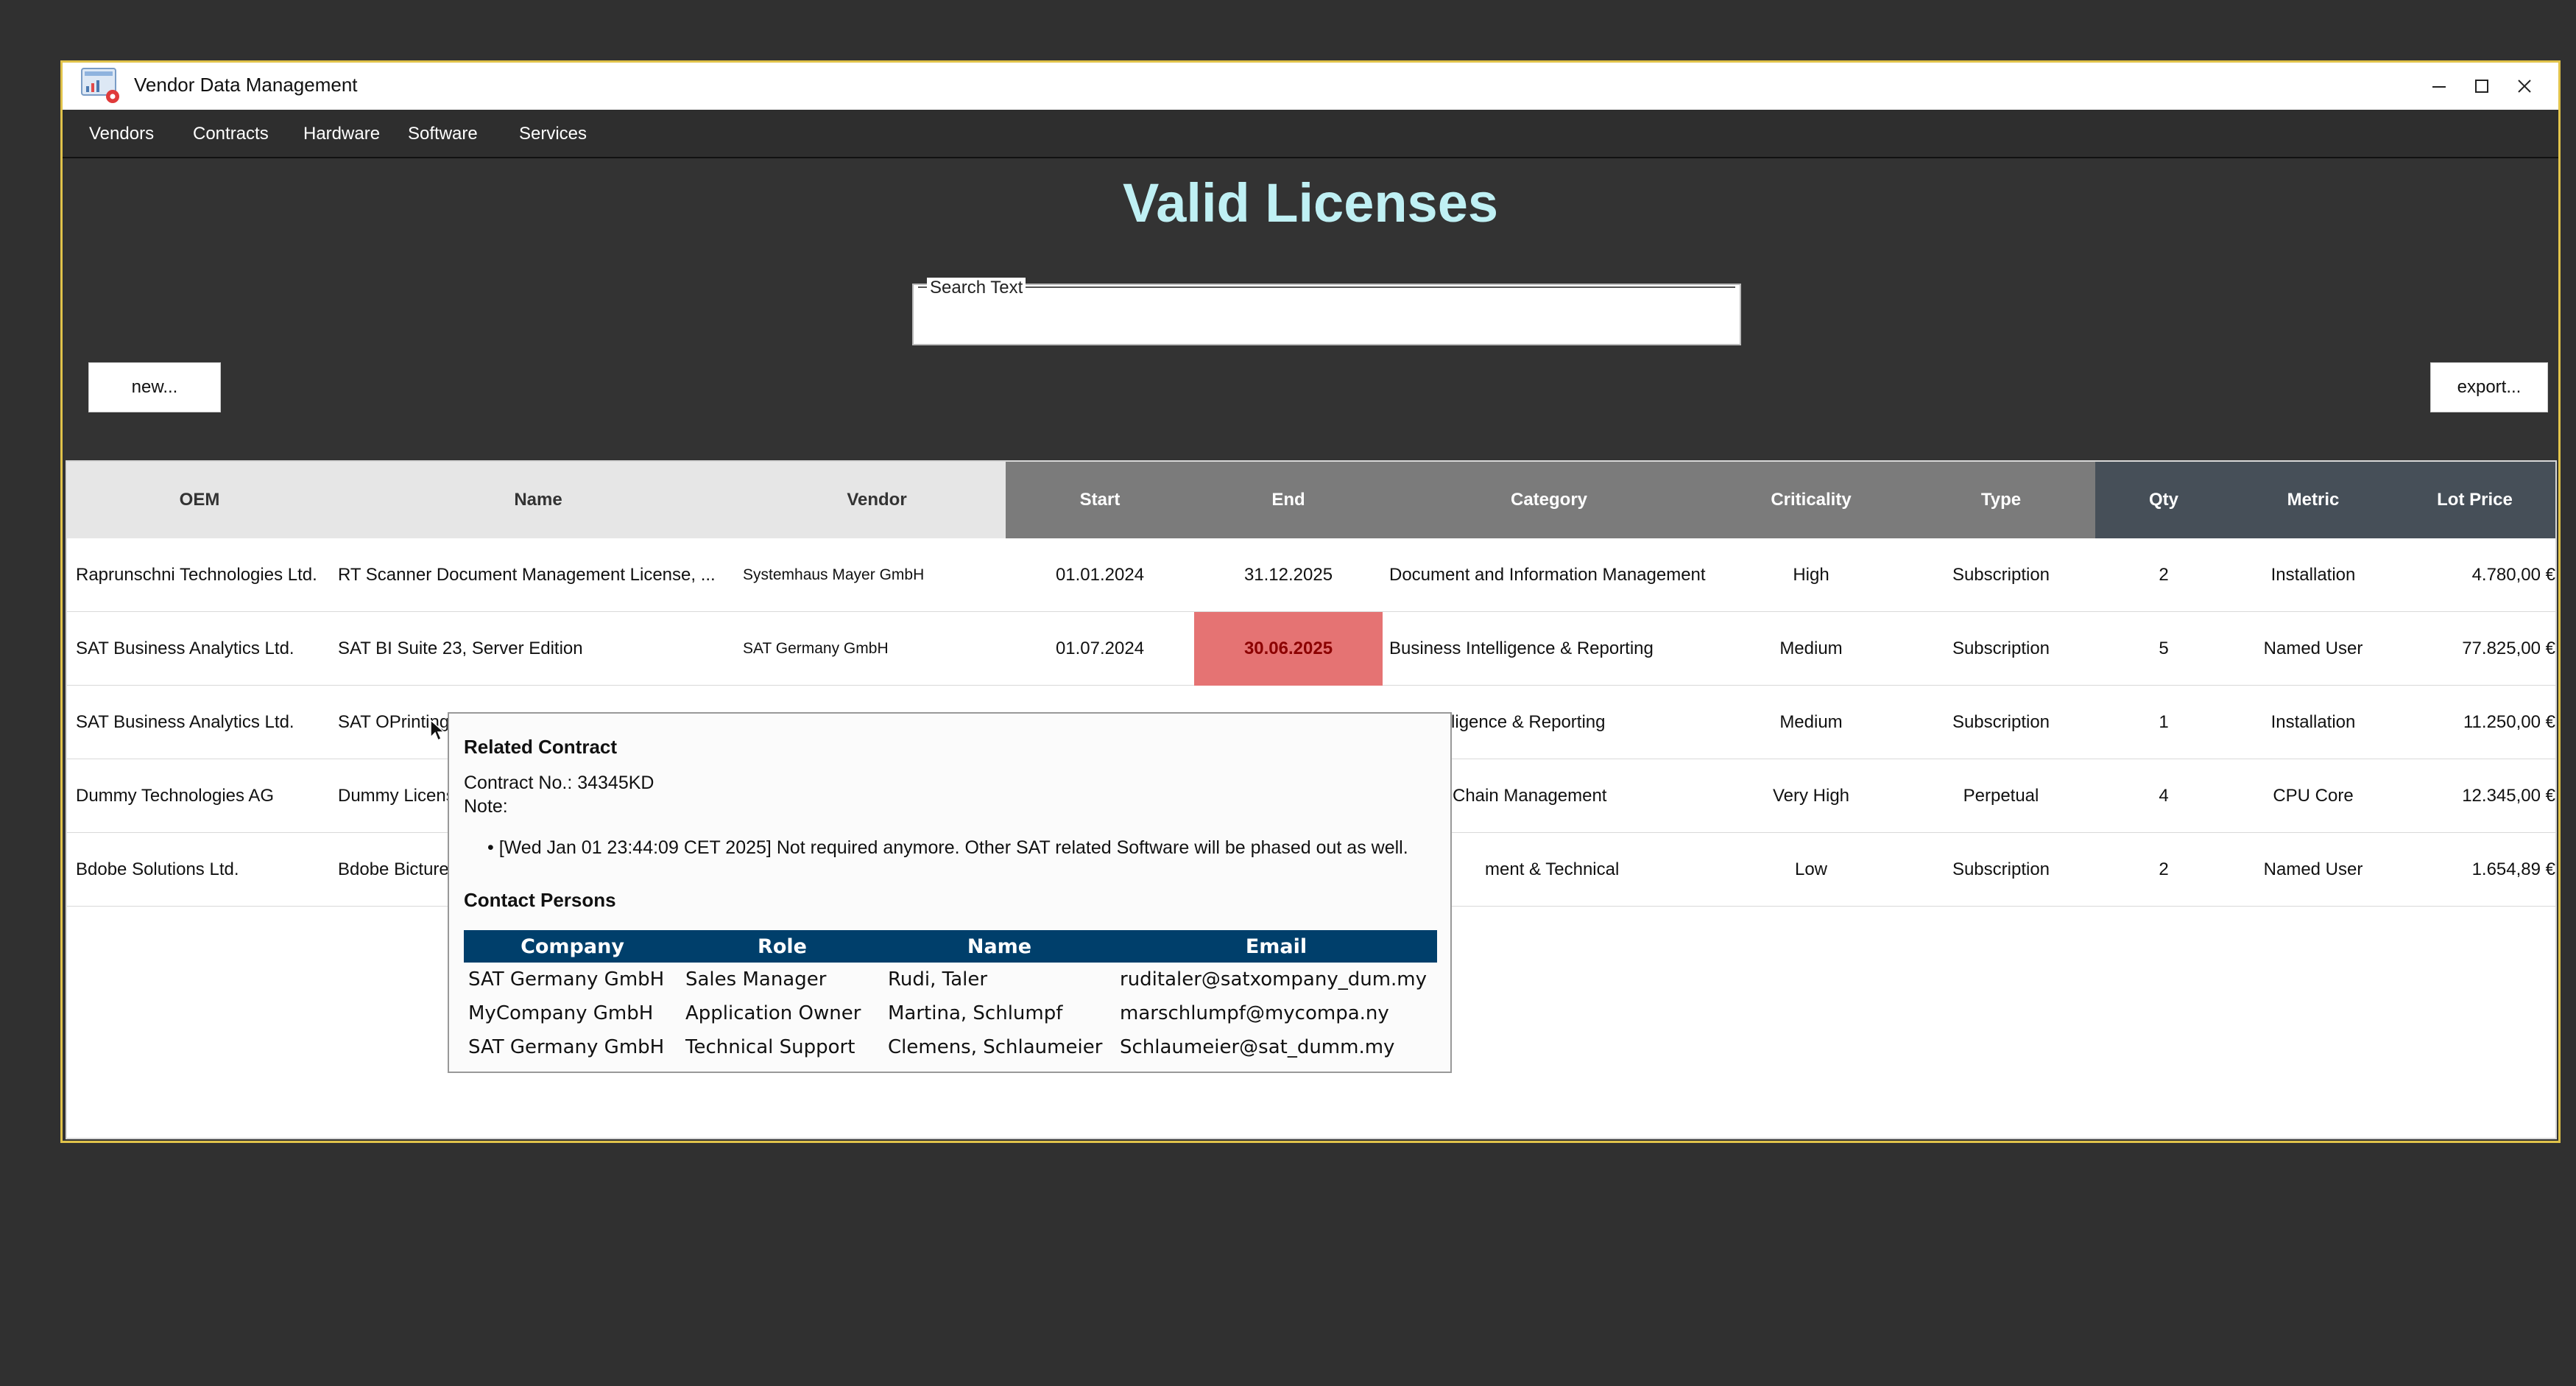 Image resolution: width=2576 pixels, height=1386 pixels. I want to click on cell-lot-price: 4.780,00 €, so click(2513, 575).